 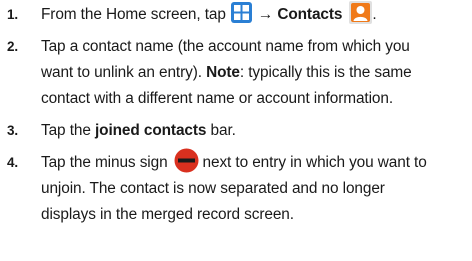 What do you see at coordinates (150, 130) in the screenshot?
I see `joined-contacts-label: joined contacts` at bounding box center [150, 130].